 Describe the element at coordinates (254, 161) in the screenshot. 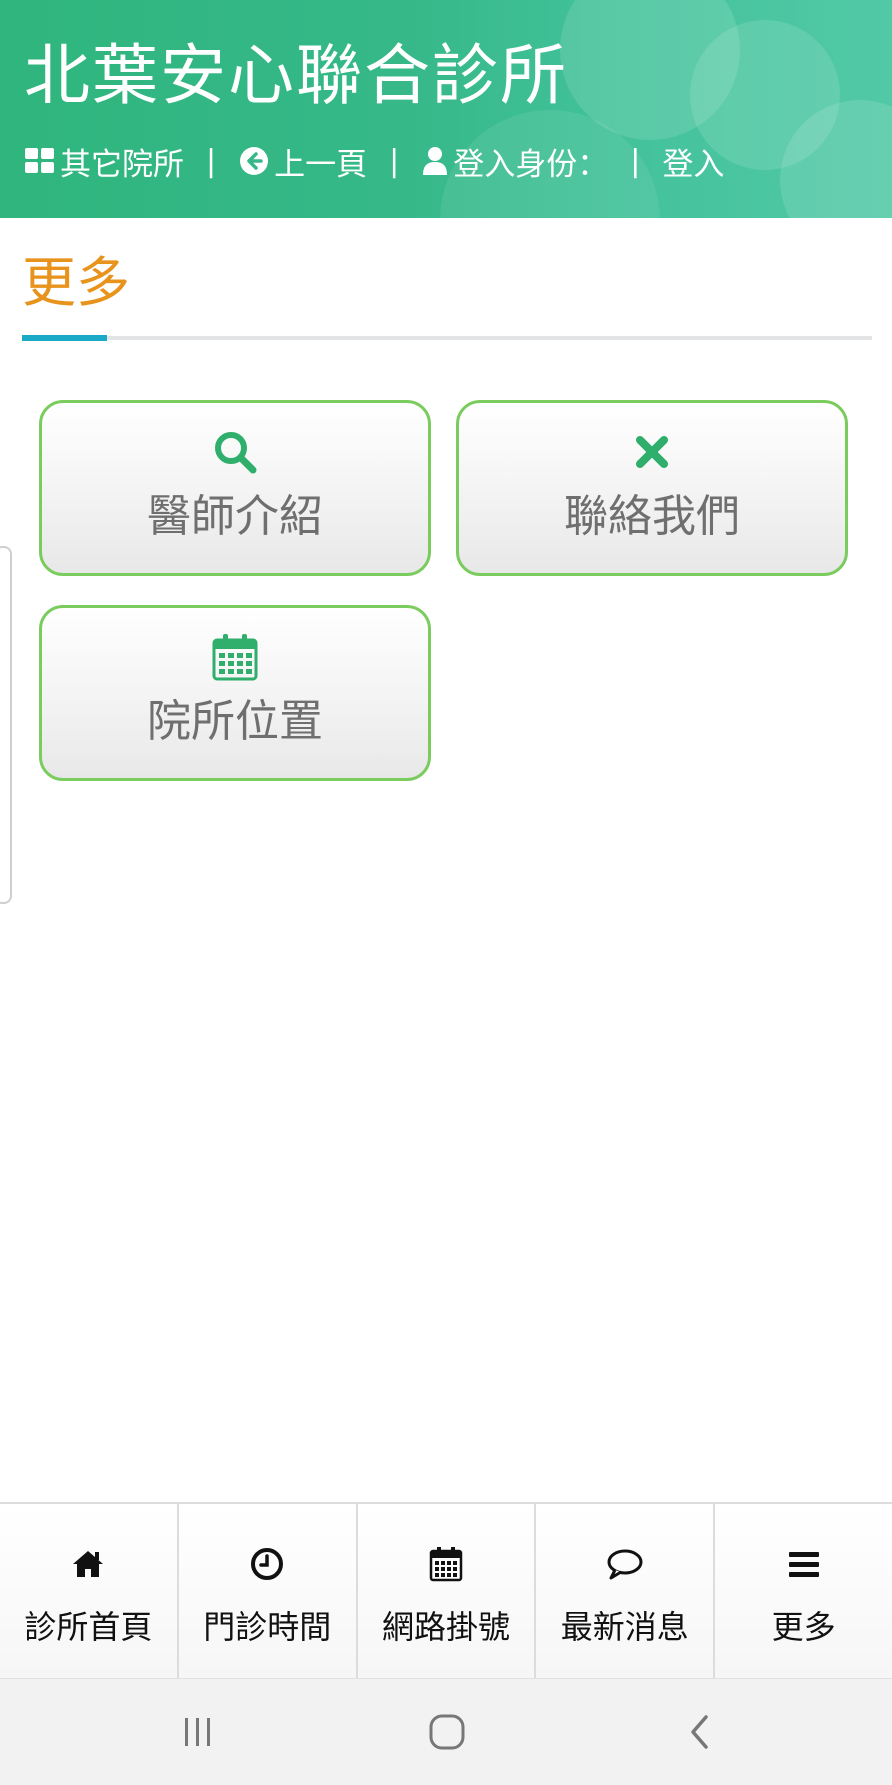

I see `arrow-left-circle-icon` at that location.